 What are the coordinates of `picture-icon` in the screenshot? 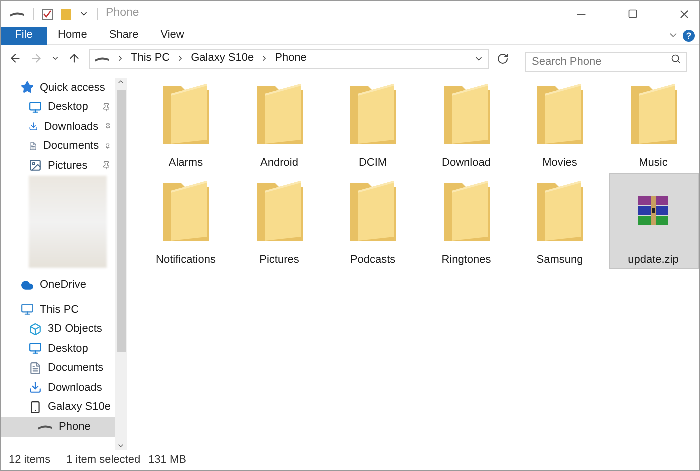 It's located at (35, 165).